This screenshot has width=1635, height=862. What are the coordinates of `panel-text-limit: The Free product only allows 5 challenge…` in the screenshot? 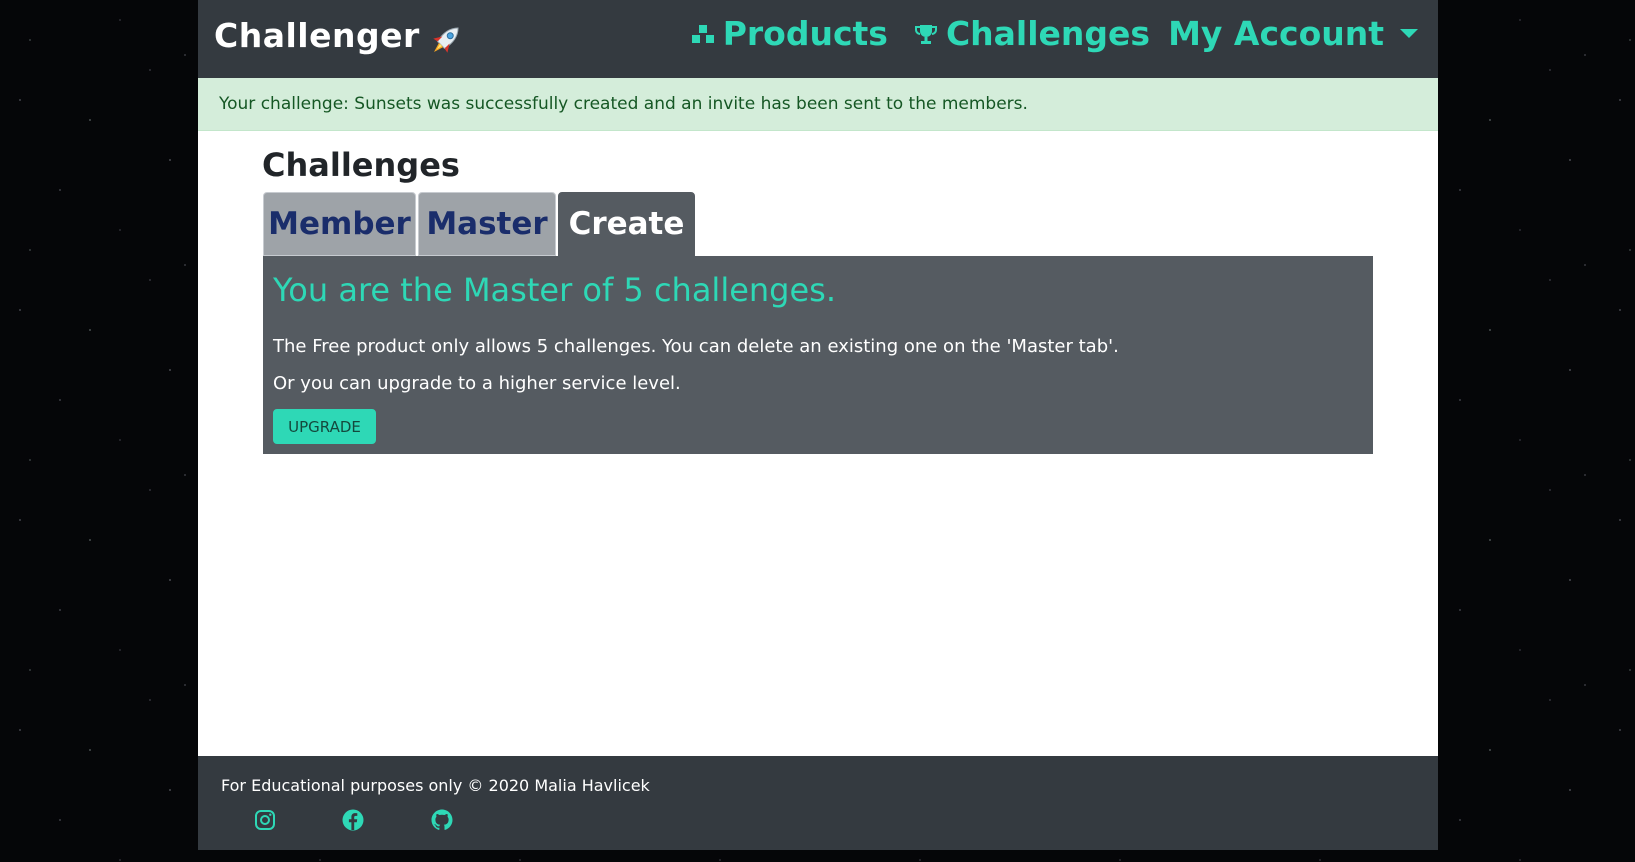 It's located at (696, 346).